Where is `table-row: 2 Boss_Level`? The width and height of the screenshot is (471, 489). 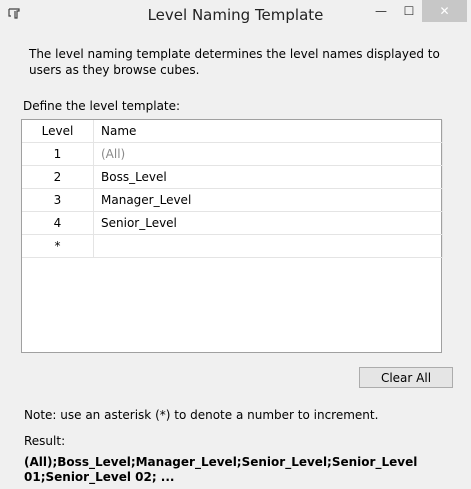
table-row: 2 Boss_Level is located at coordinates (232, 177).